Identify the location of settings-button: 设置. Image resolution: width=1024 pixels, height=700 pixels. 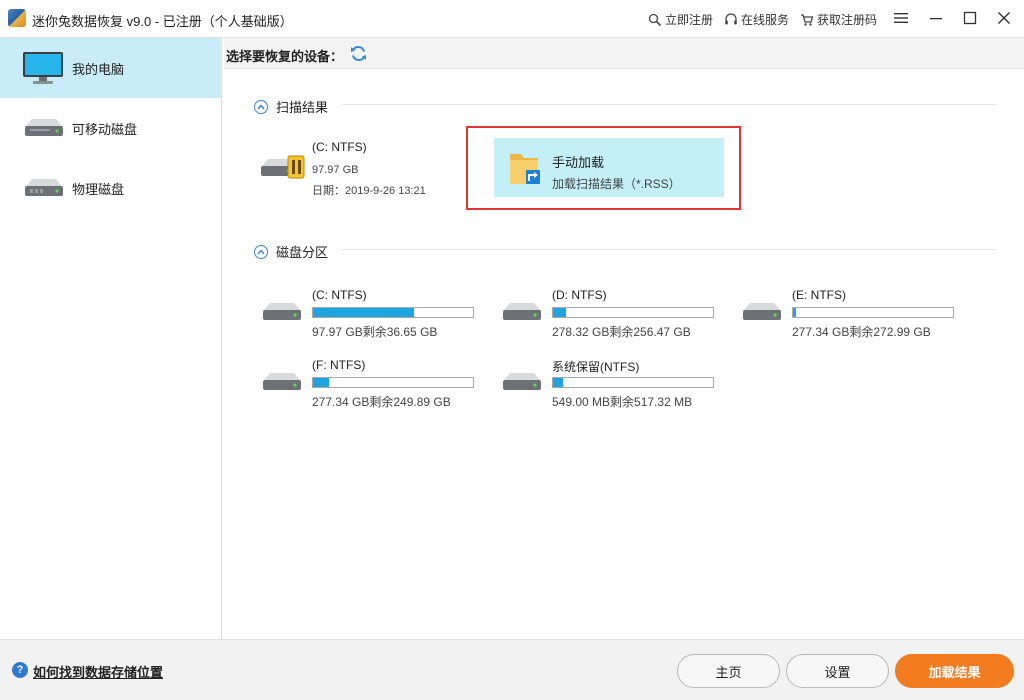
(837, 671).